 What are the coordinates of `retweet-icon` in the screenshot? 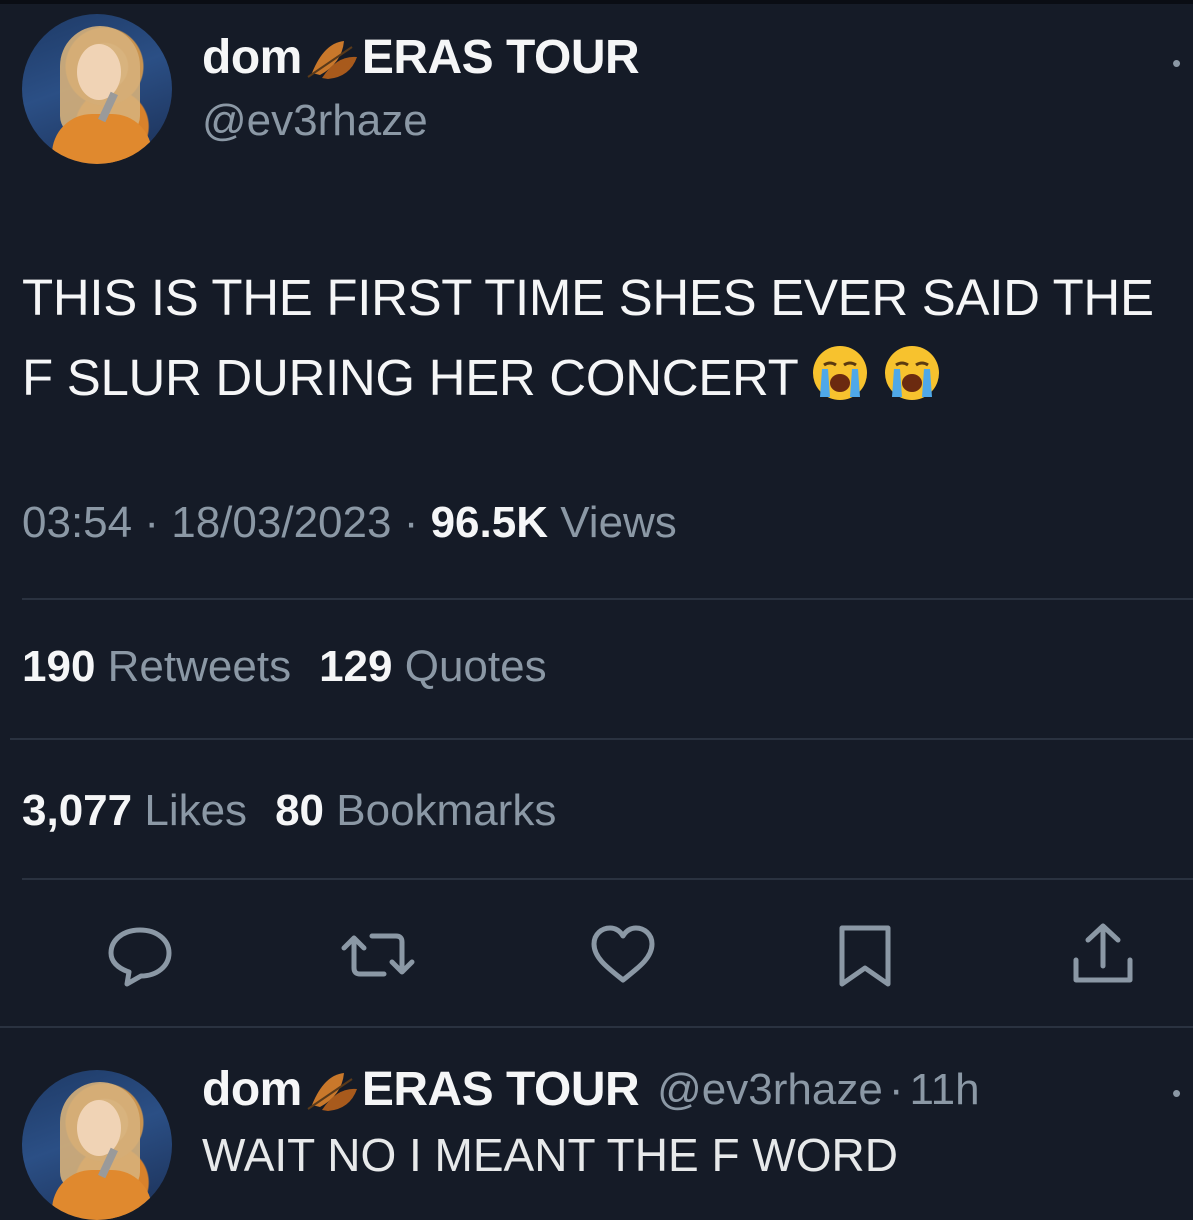 It's located at (377, 955).